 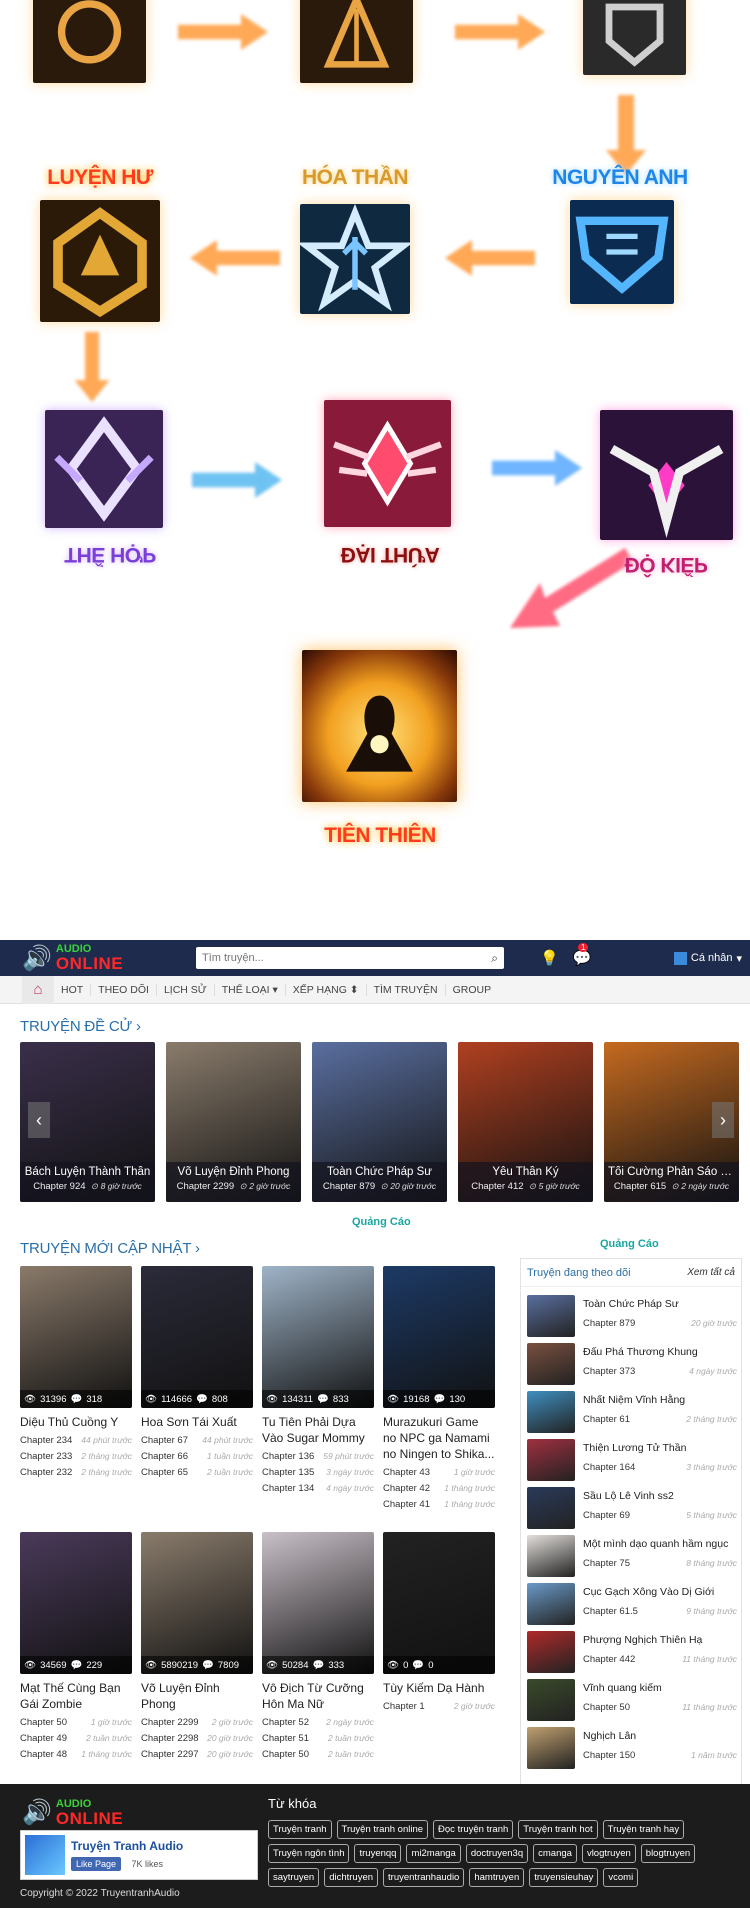 I want to click on manga-title: Tùy Kiếm Dạ Hành, so click(x=439, y=1688).